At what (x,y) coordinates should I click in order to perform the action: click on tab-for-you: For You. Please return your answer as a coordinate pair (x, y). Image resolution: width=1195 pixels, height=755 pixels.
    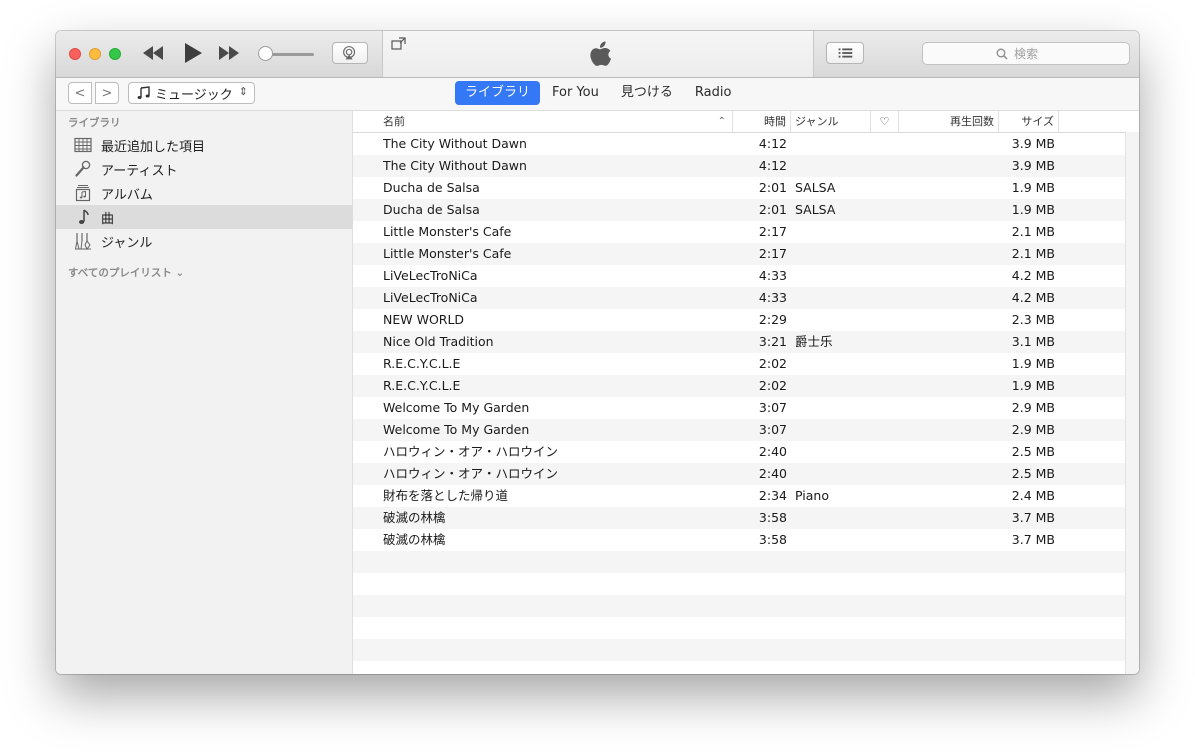
    Looking at the image, I should click on (575, 93).